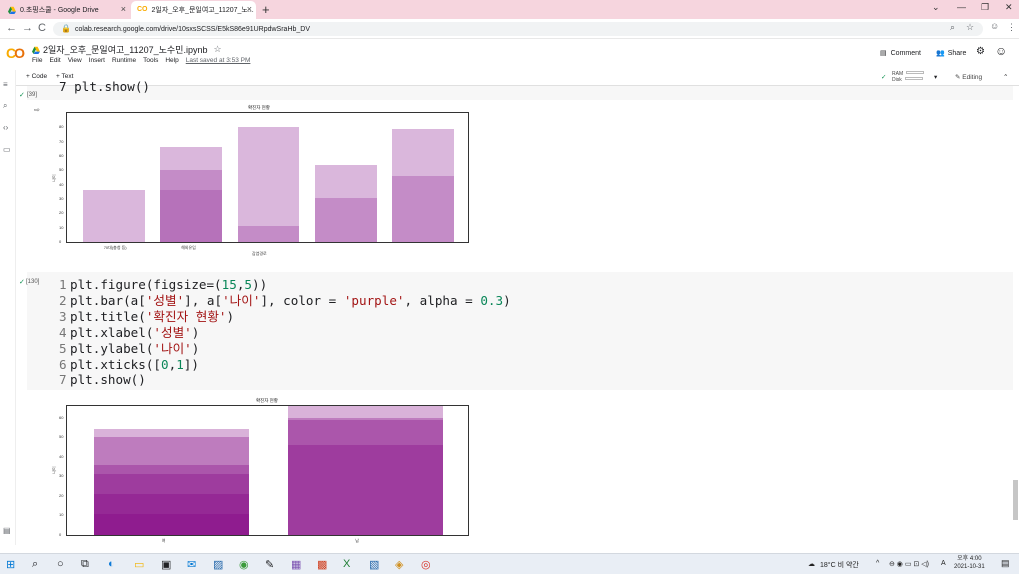  Describe the element at coordinates (10, 564) in the screenshot. I see `windows-start-icon: ⊞` at that location.